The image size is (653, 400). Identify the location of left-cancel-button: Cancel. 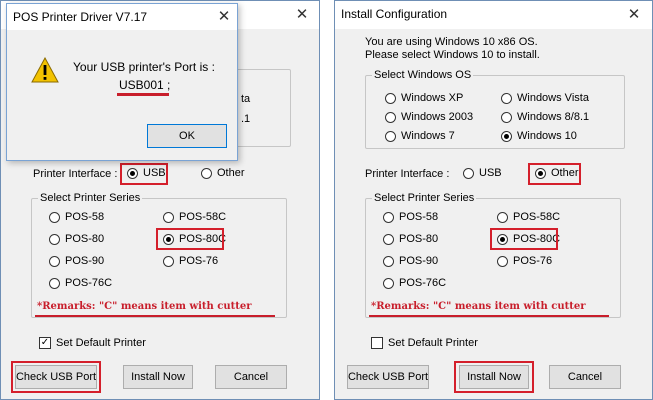
(251, 377).